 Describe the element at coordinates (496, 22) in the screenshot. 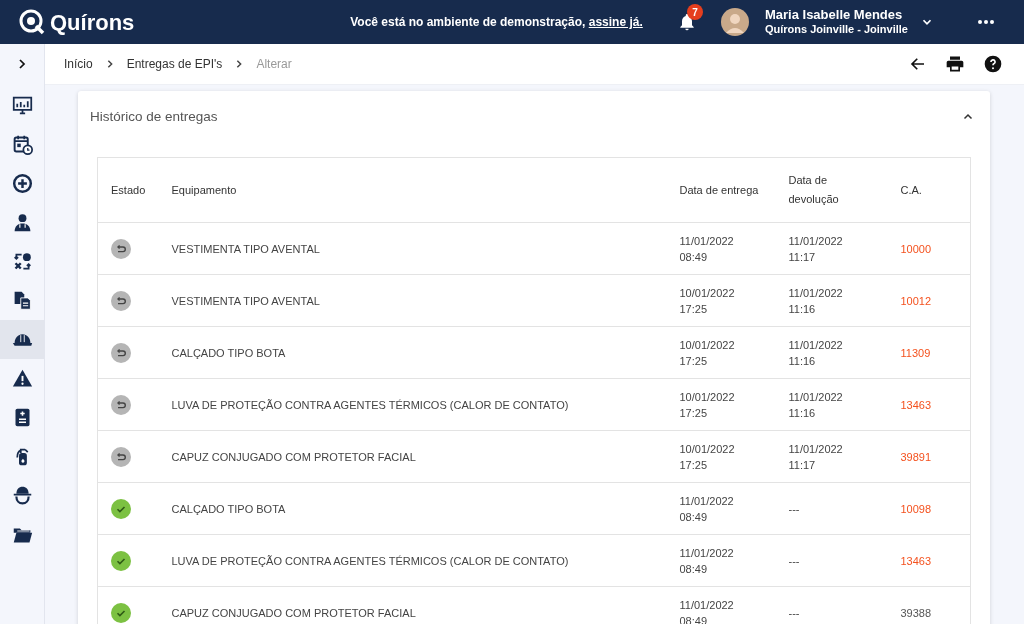

I see `demo-notice: Você está no ambiente de demonstração, assine já.` at that location.